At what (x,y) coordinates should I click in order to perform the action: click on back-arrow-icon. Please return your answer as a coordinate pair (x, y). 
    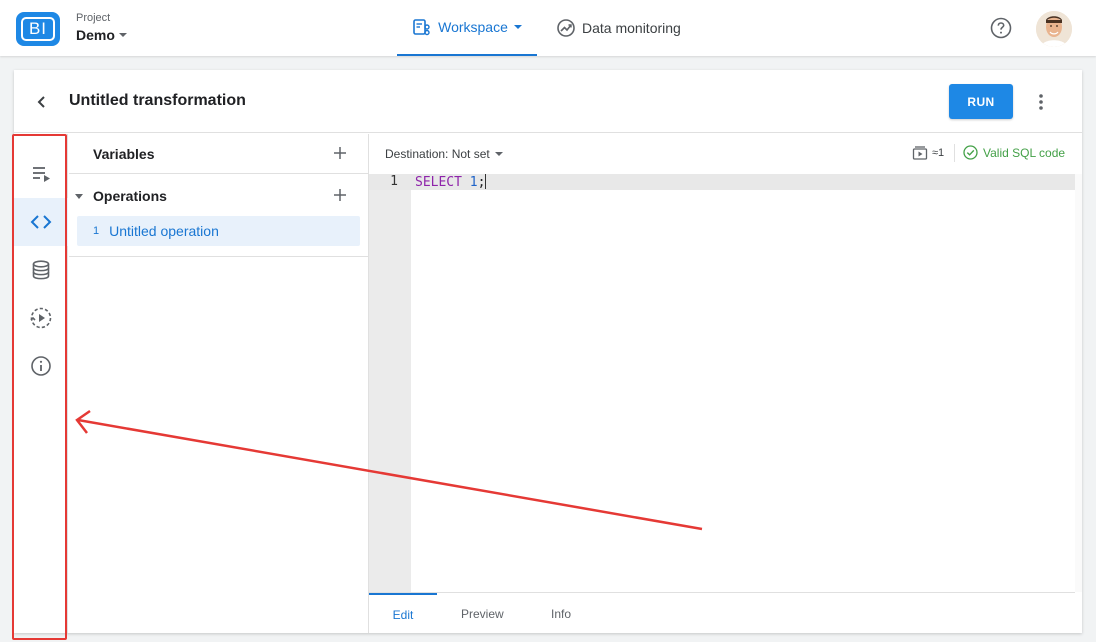
    Looking at the image, I should click on (41, 102).